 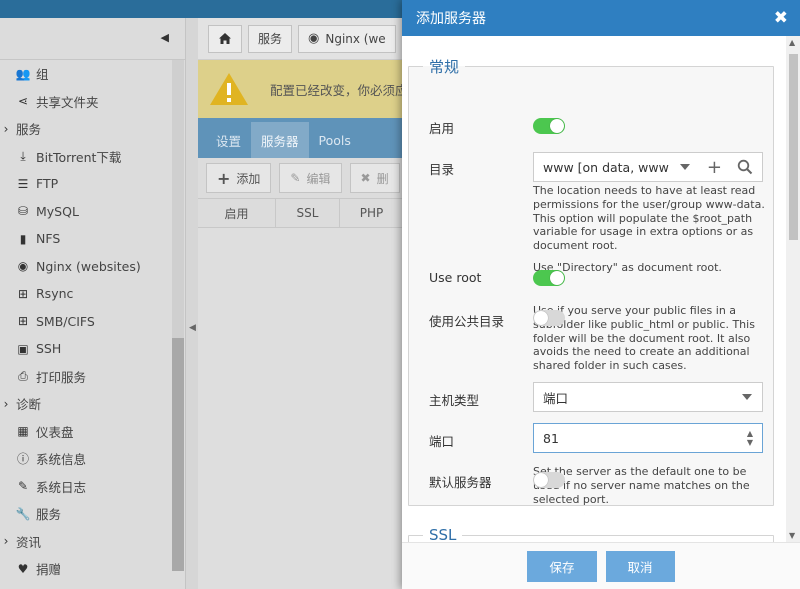 I want to click on sidebar-item: ⎙ 打印服务, so click(x=92, y=377).